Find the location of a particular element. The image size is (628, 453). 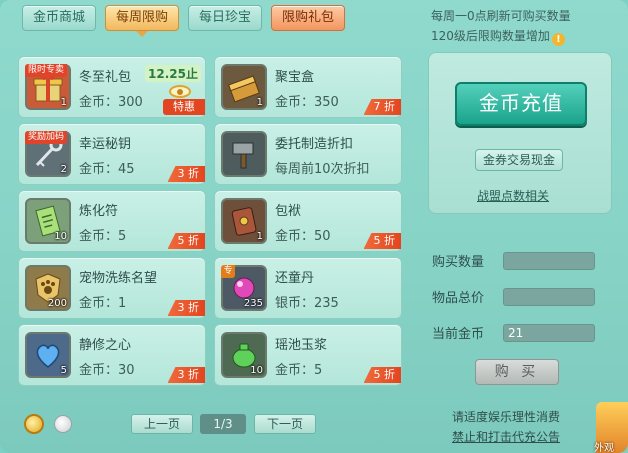

ribbon-bonus: 奖励加码 is located at coordinates (46, 137).